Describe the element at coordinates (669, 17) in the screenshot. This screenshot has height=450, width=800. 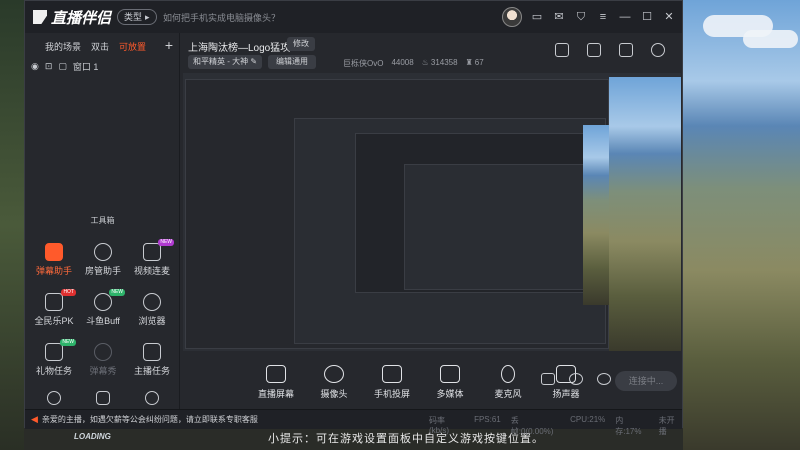
I see `close-icon: ✕` at that location.